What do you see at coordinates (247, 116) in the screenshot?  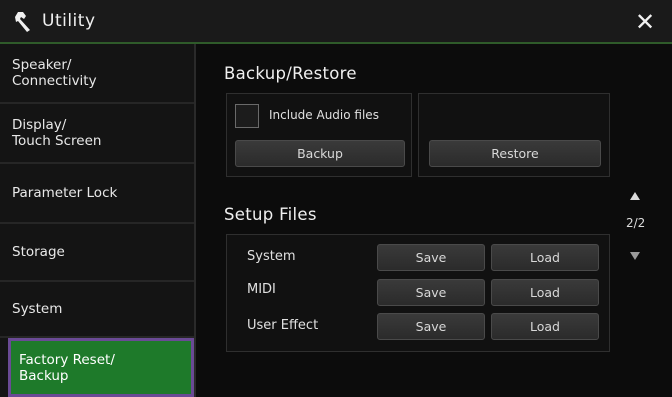 I see `include-audio-checkbox` at bounding box center [247, 116].